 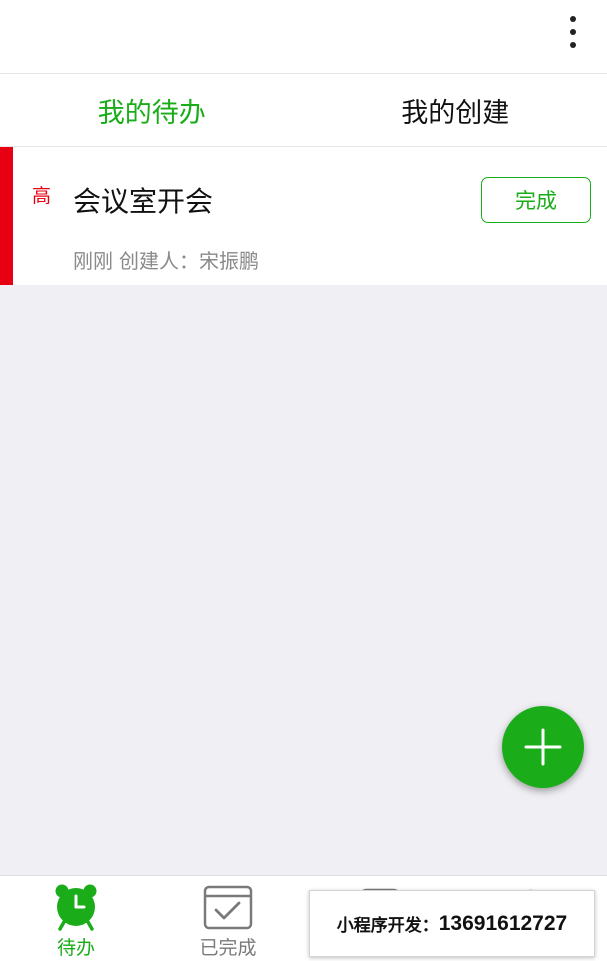 I want to click on task-meta: 刚刚 创建人：宋振鹏, so click(x=166, y=259).